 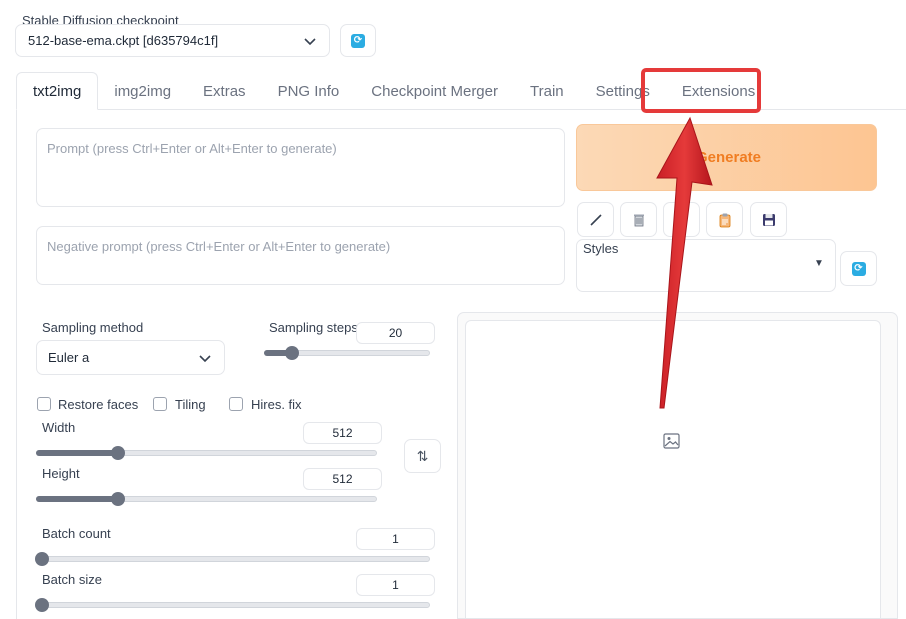 I want to click on pencil-icon, so click(x=595, y=219).